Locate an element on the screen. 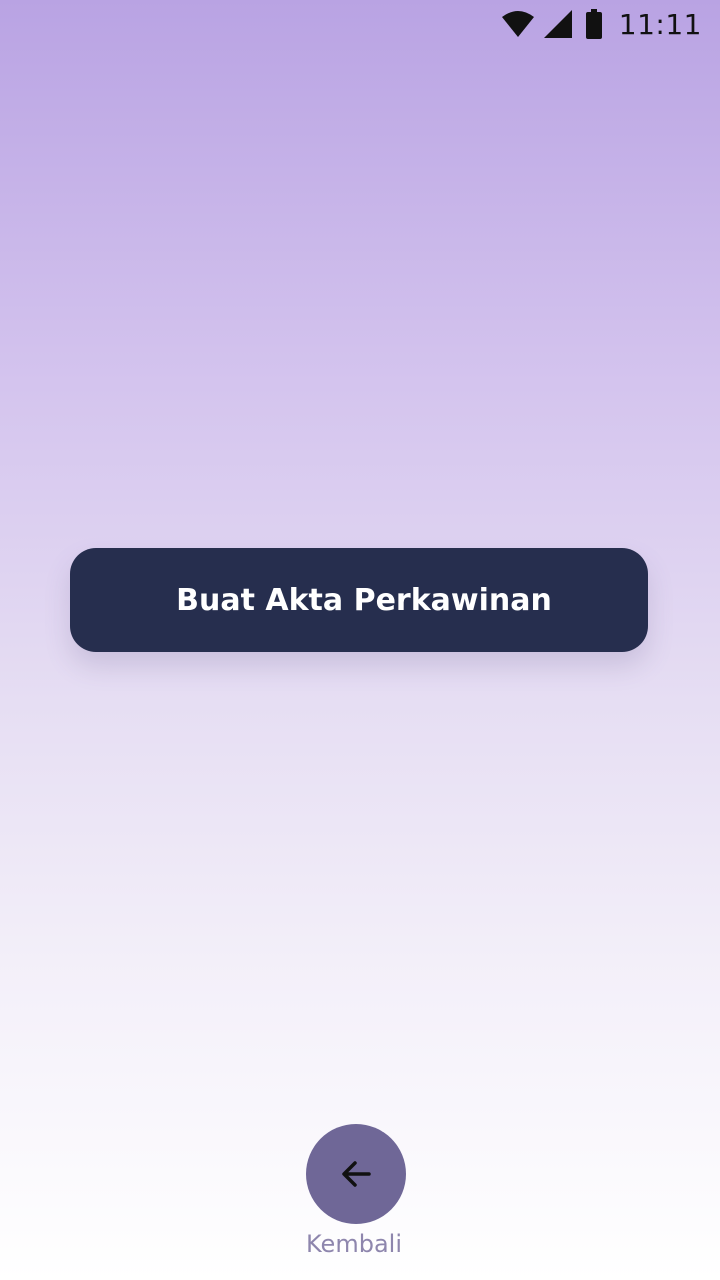 The image size is (720, 1280). status-bar: 11:11 is located at coordinates (360, 24).